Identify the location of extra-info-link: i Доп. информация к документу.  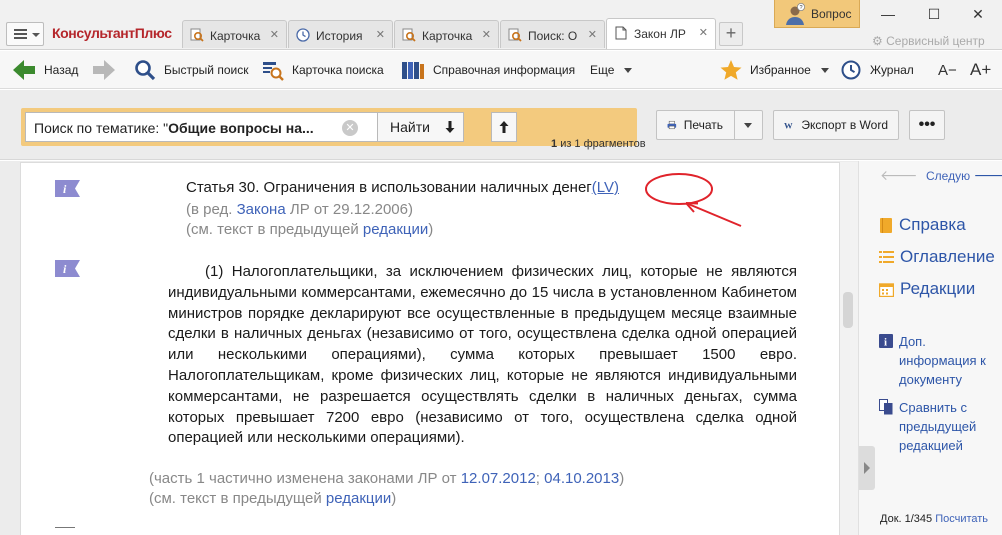
(938, 360).